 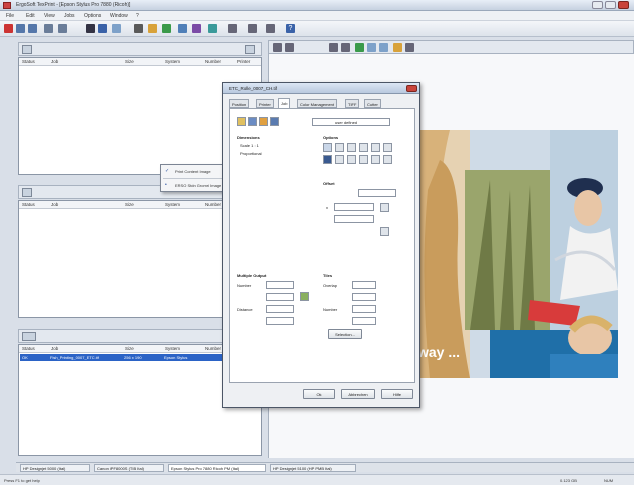 What do you see at coordinates (241, 121) in the screenshot?
I see `orient-icon` at bounding box center [241, 121].